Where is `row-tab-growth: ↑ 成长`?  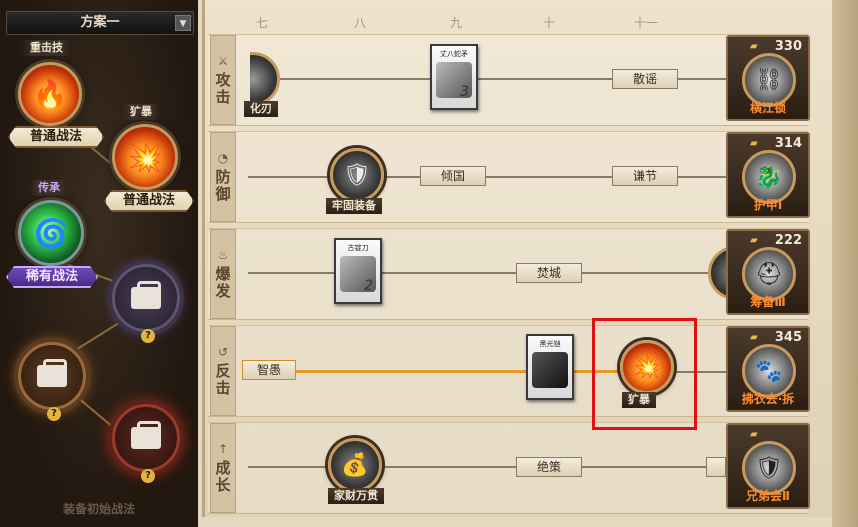
row-tab-growth: ↑ 成长 is located at coordinates (223, 468).